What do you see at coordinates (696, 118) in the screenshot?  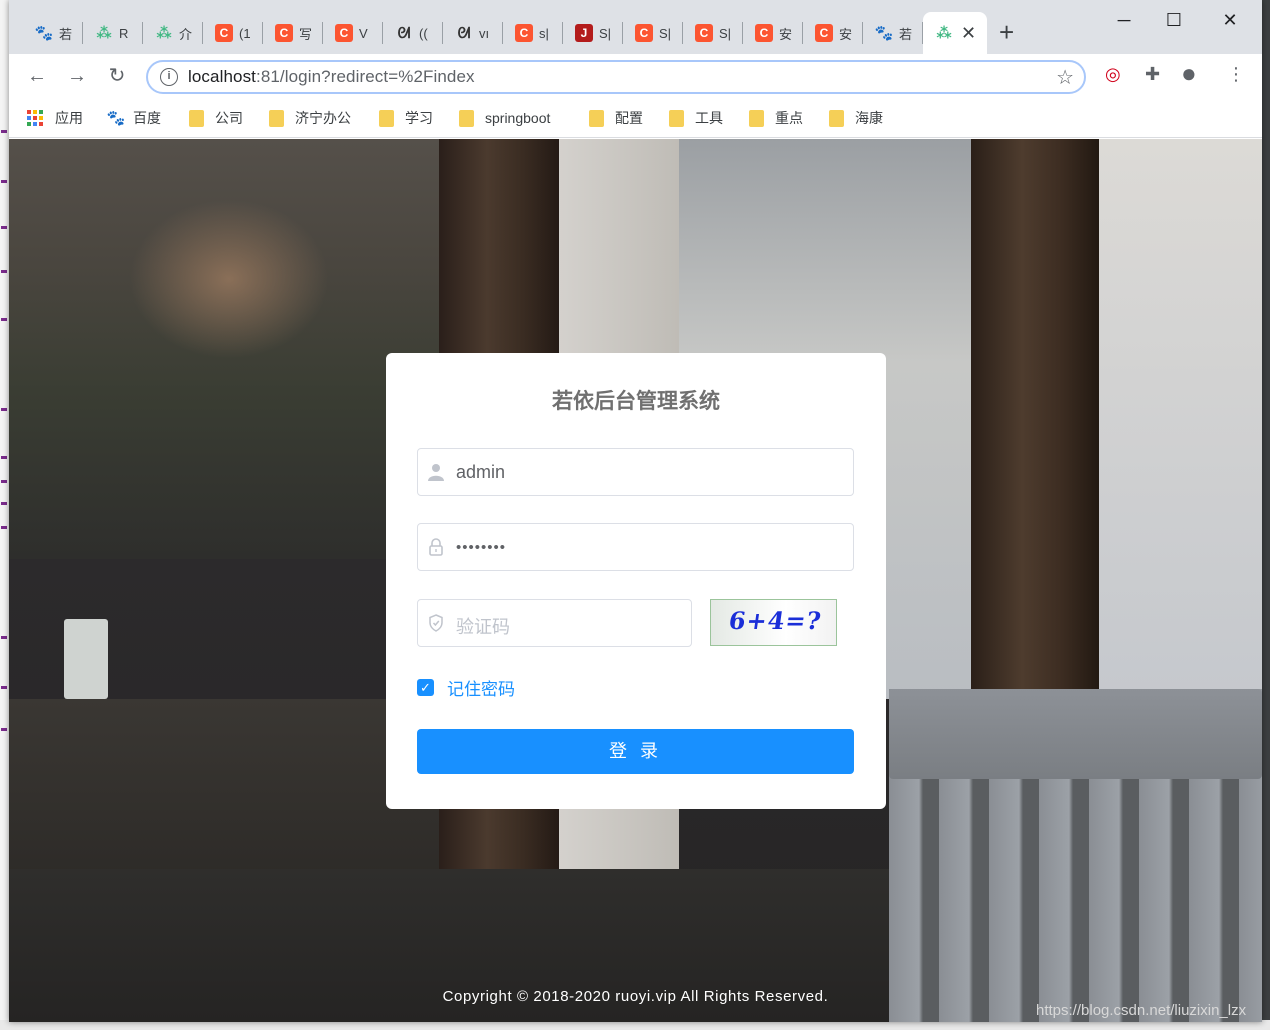 I see `bookmark-item: 工具` at bounding box center [696, 118].